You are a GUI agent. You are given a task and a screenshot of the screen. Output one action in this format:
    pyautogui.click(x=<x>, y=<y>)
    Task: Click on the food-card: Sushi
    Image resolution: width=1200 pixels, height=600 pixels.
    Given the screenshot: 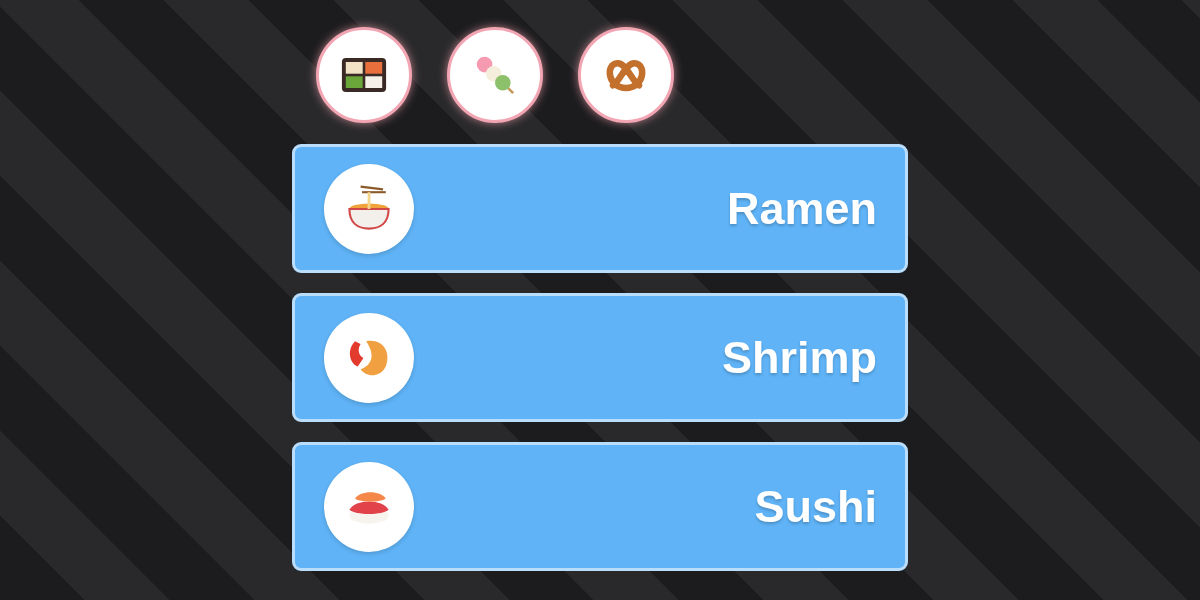 What is the action you would take?
    pyautogui.click(x=600, y=506)
    